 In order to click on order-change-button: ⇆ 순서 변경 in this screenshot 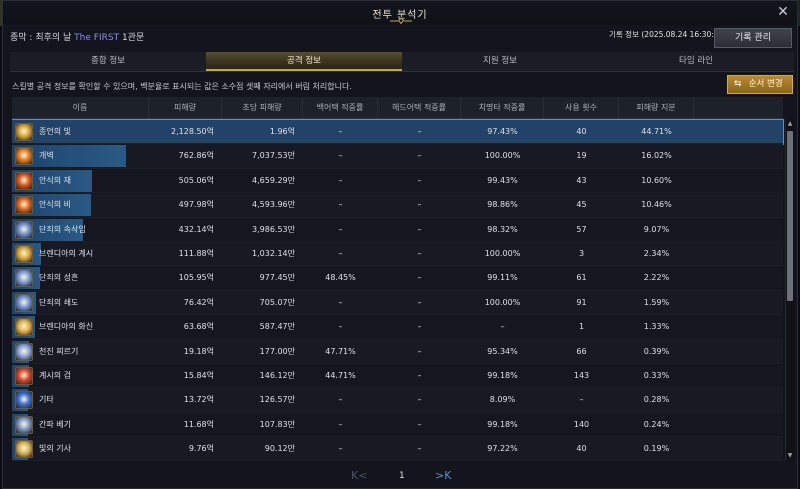, I will do `click(760, 84)`.